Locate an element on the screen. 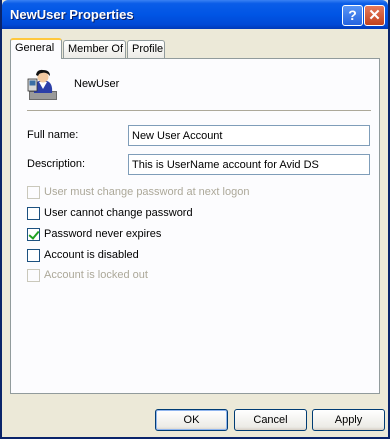 Image resolution: width=390 pixels, height=439 pixels. help-icon: ? is located at coordinates (352, 15).